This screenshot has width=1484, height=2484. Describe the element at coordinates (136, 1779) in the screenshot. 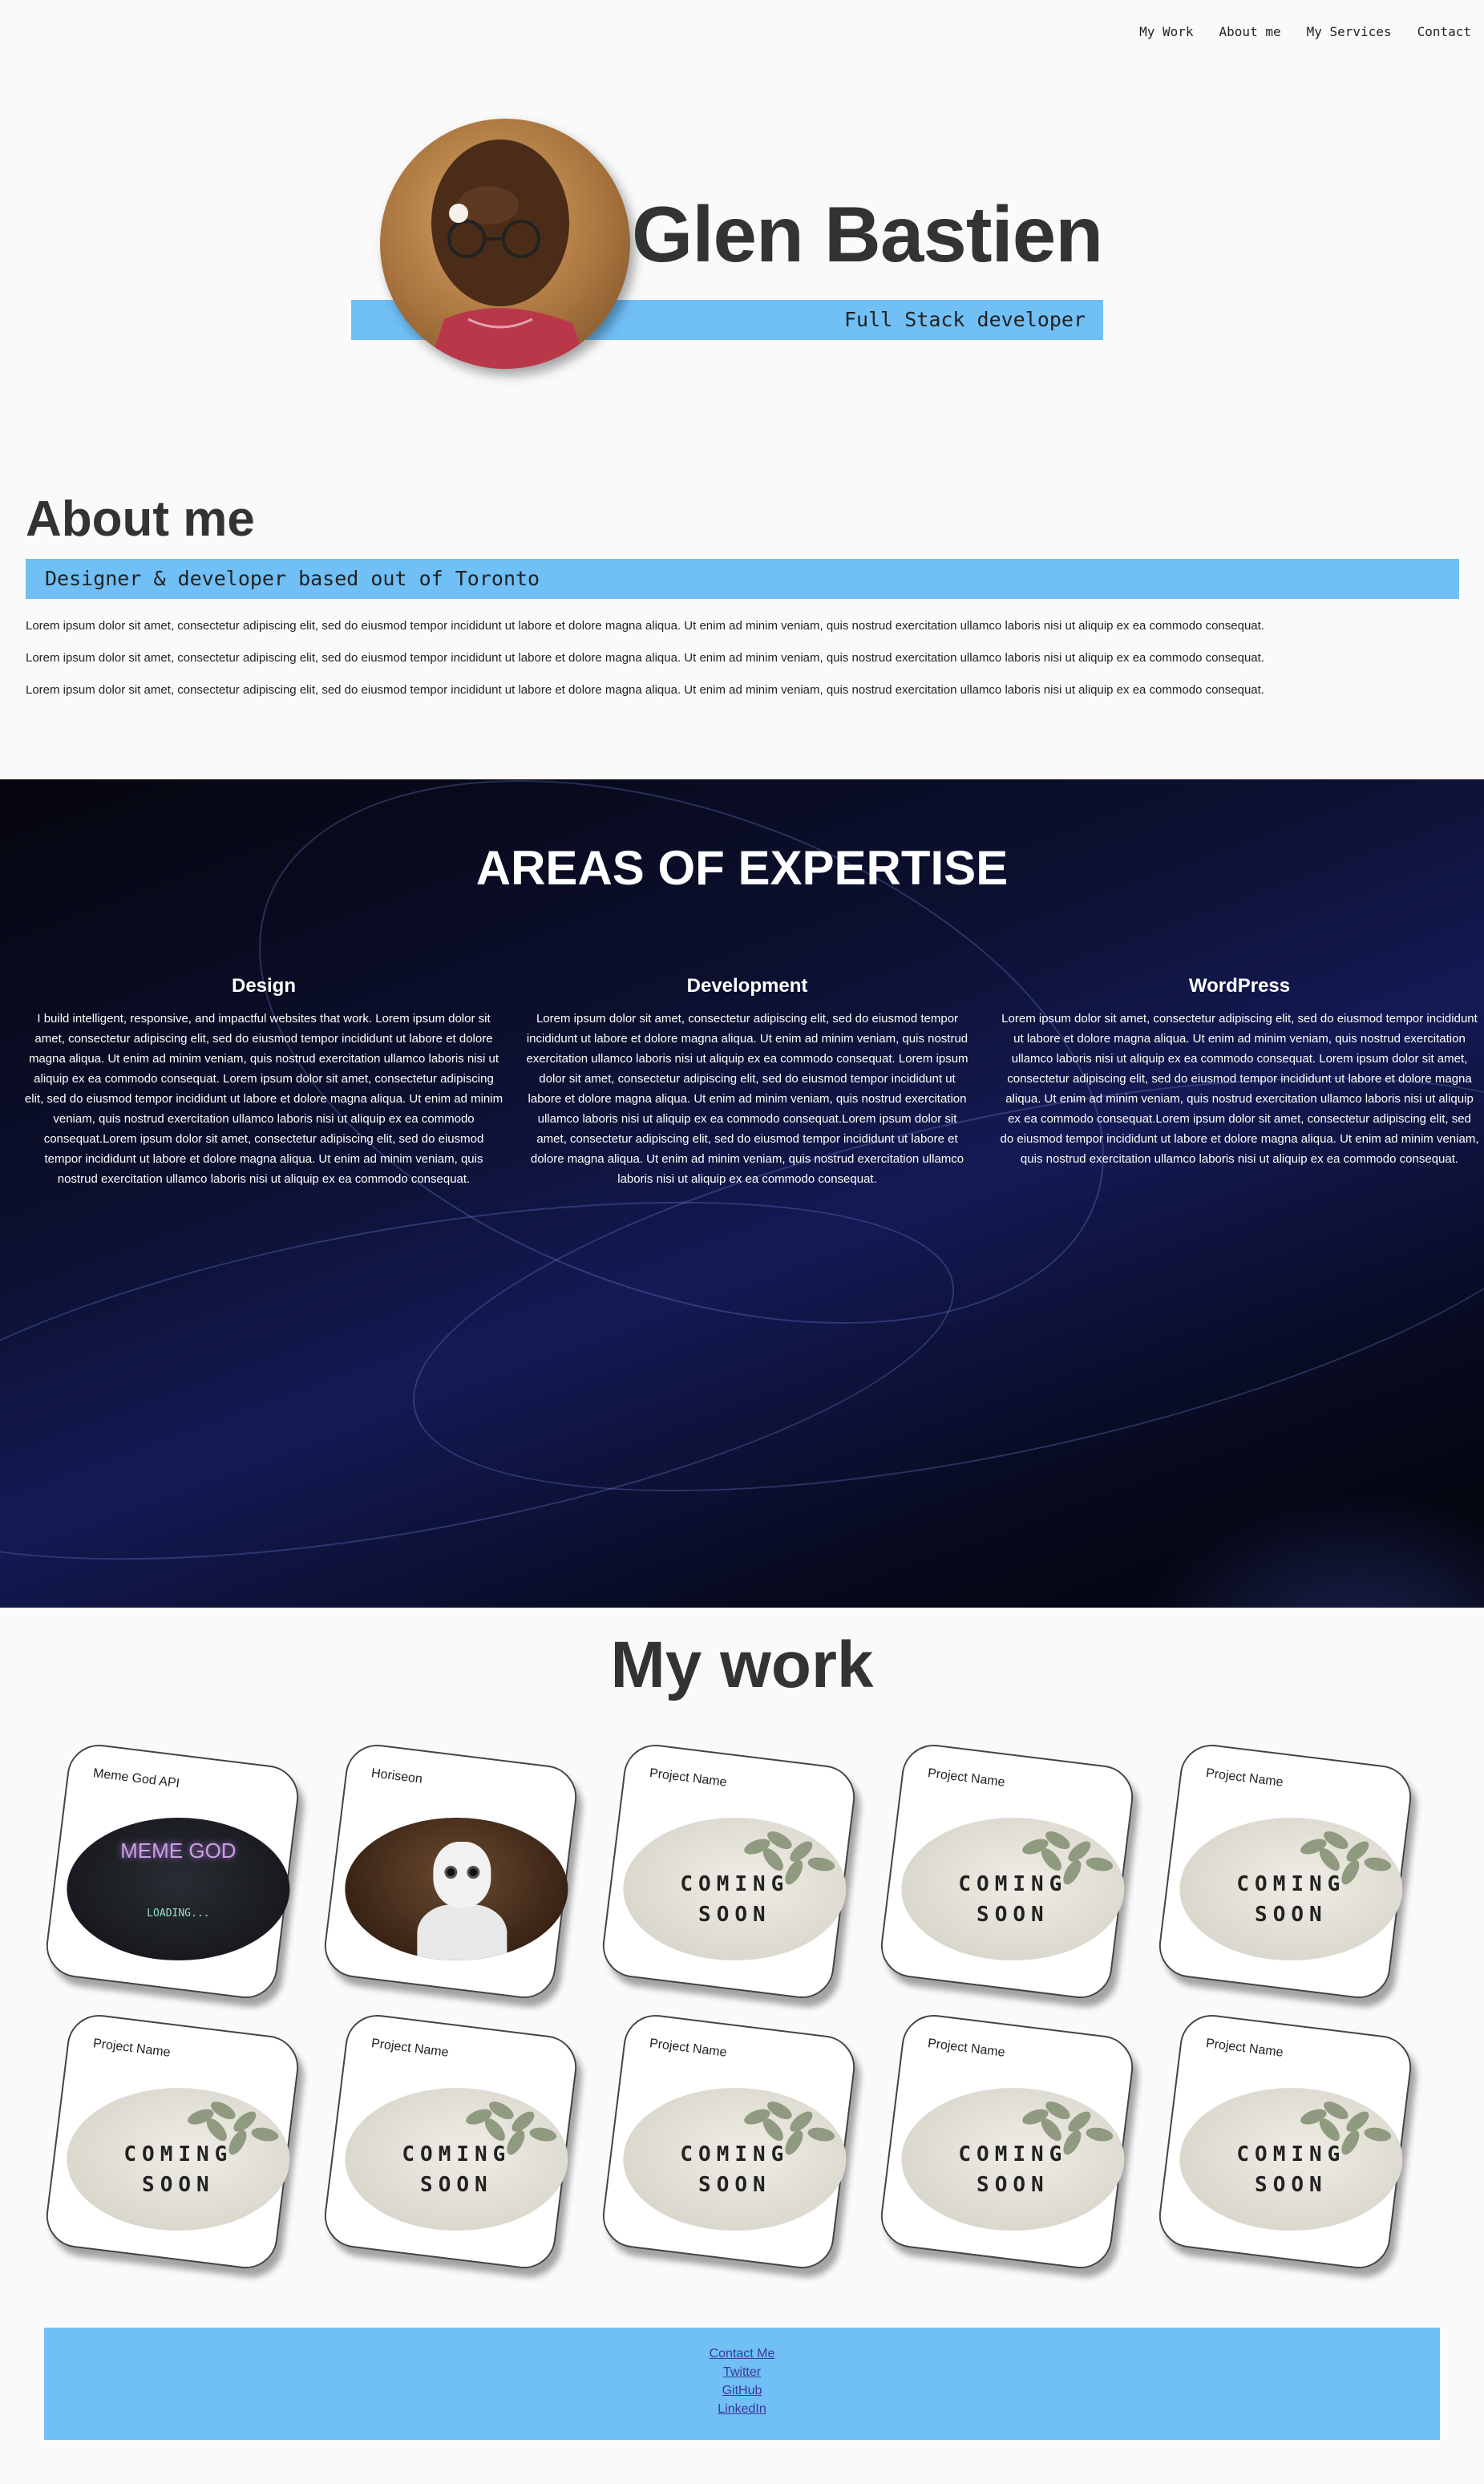

I see `project-name: Meme God API` at that location.